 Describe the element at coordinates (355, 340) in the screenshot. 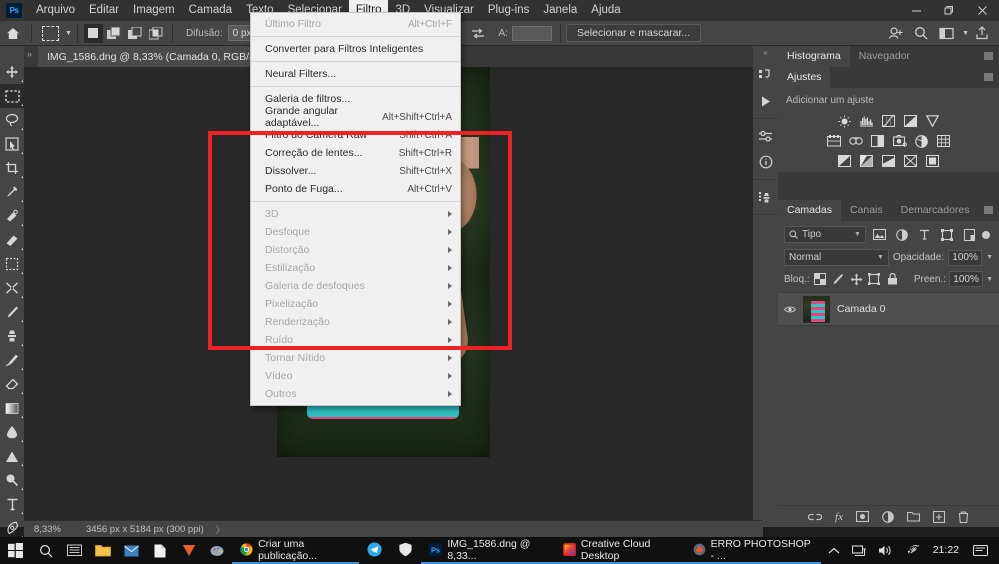

I see `menu-item-ruido: Ruído` at that location.